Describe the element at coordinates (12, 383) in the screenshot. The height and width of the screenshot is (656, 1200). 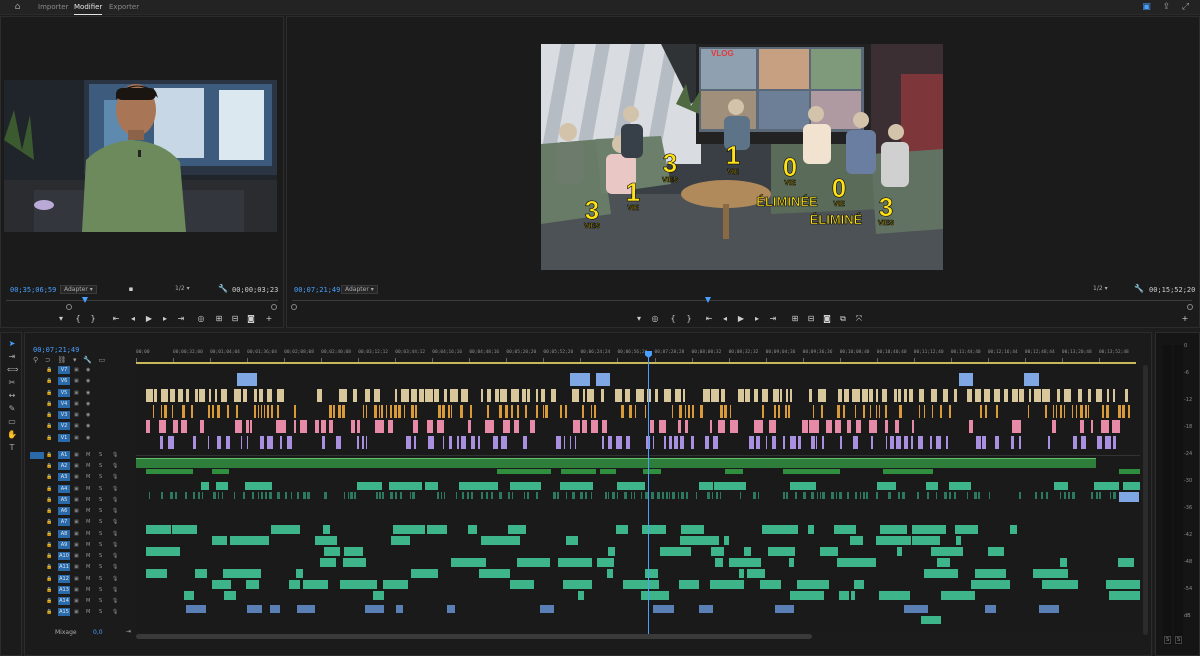
I see `razor-tool-icon: ✂` at that location.